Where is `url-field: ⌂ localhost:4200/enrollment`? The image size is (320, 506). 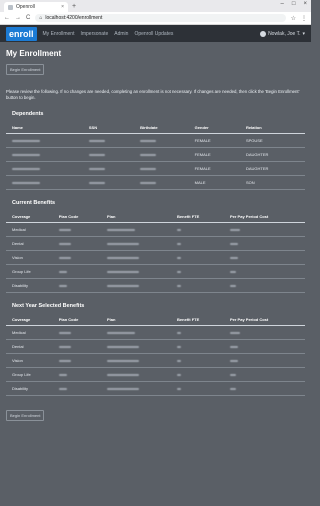 url-field: ⌂ localhost:4200/enrollment is located at coordinates (160, 18).